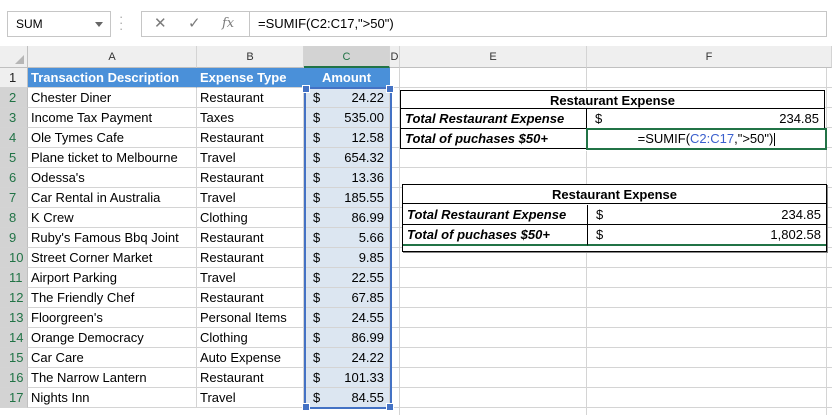 The height and width of the screenshot is (415, 832). What do you see at coordinates (347, 258) in the screenshot?
I see `cell-amount: $9.85` at bounding box center [347, 258].